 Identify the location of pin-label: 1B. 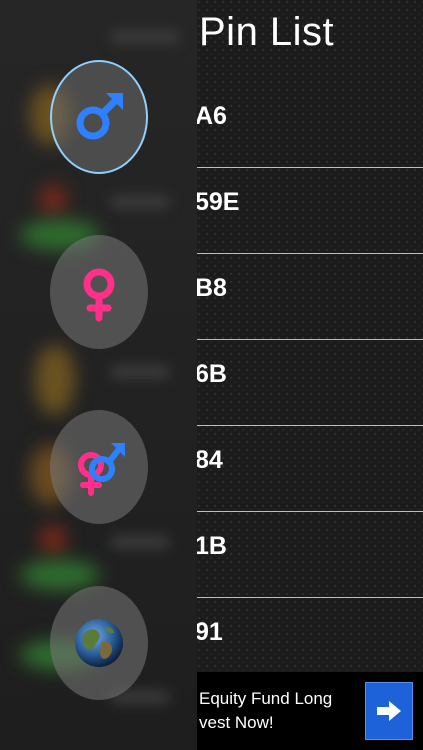
(211, 546).